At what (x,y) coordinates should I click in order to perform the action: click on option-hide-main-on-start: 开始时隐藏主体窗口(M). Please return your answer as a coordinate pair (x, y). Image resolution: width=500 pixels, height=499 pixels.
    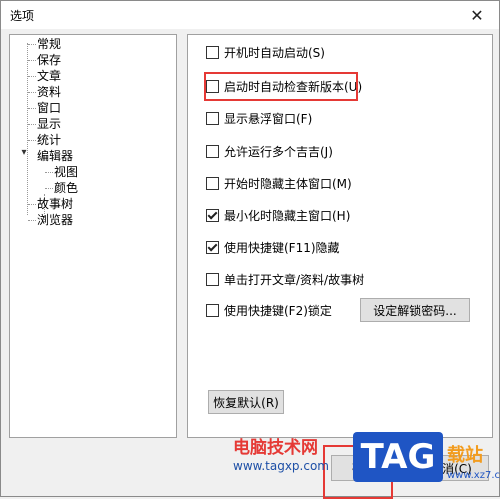
    Looking at the image, I should click on (279, 183).